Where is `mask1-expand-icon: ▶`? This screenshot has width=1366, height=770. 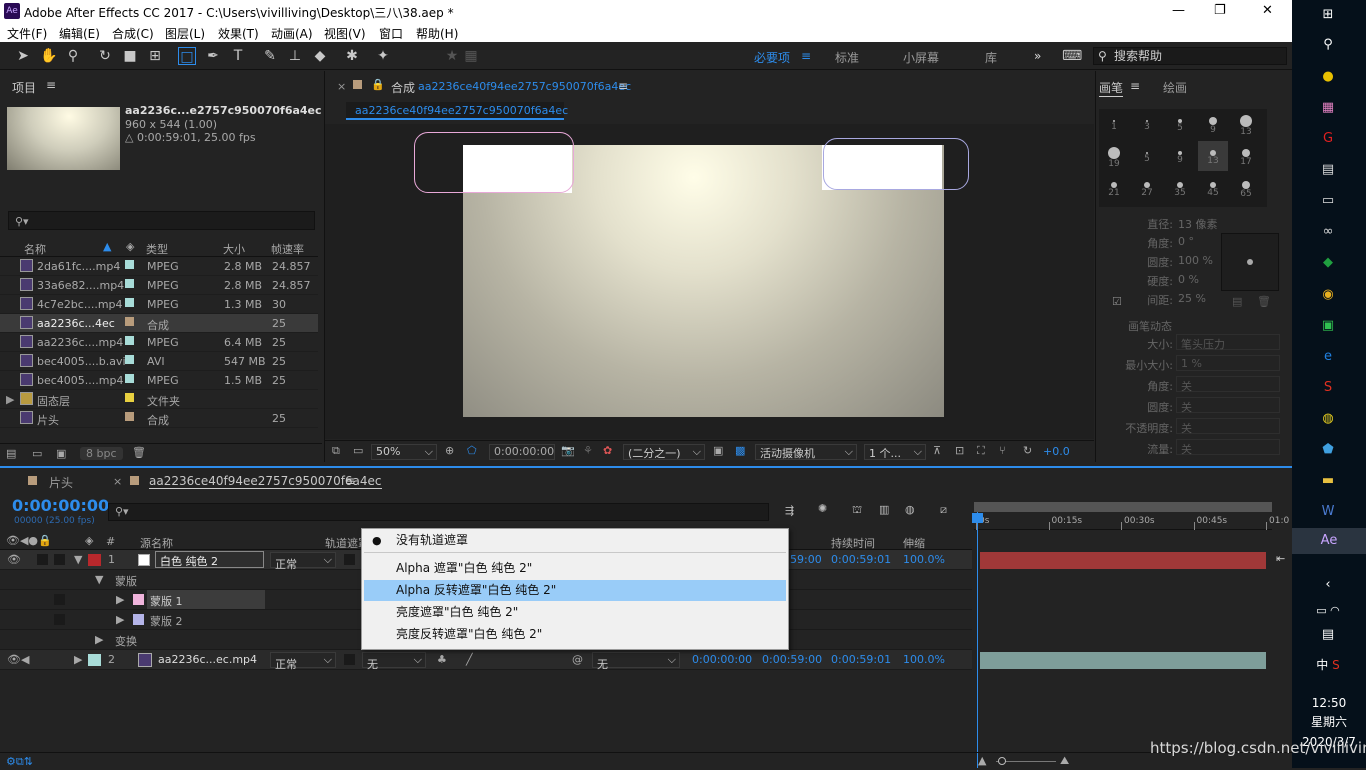
mask1-expand-icon: ▶ is located at coordinates (120, 599).